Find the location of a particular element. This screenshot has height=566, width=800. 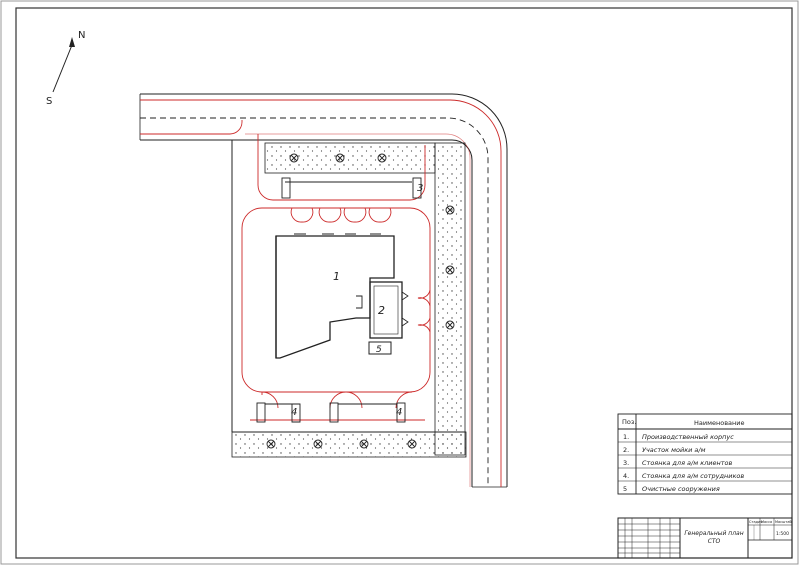

label-5: 5 is located at coordinates (379, 350).